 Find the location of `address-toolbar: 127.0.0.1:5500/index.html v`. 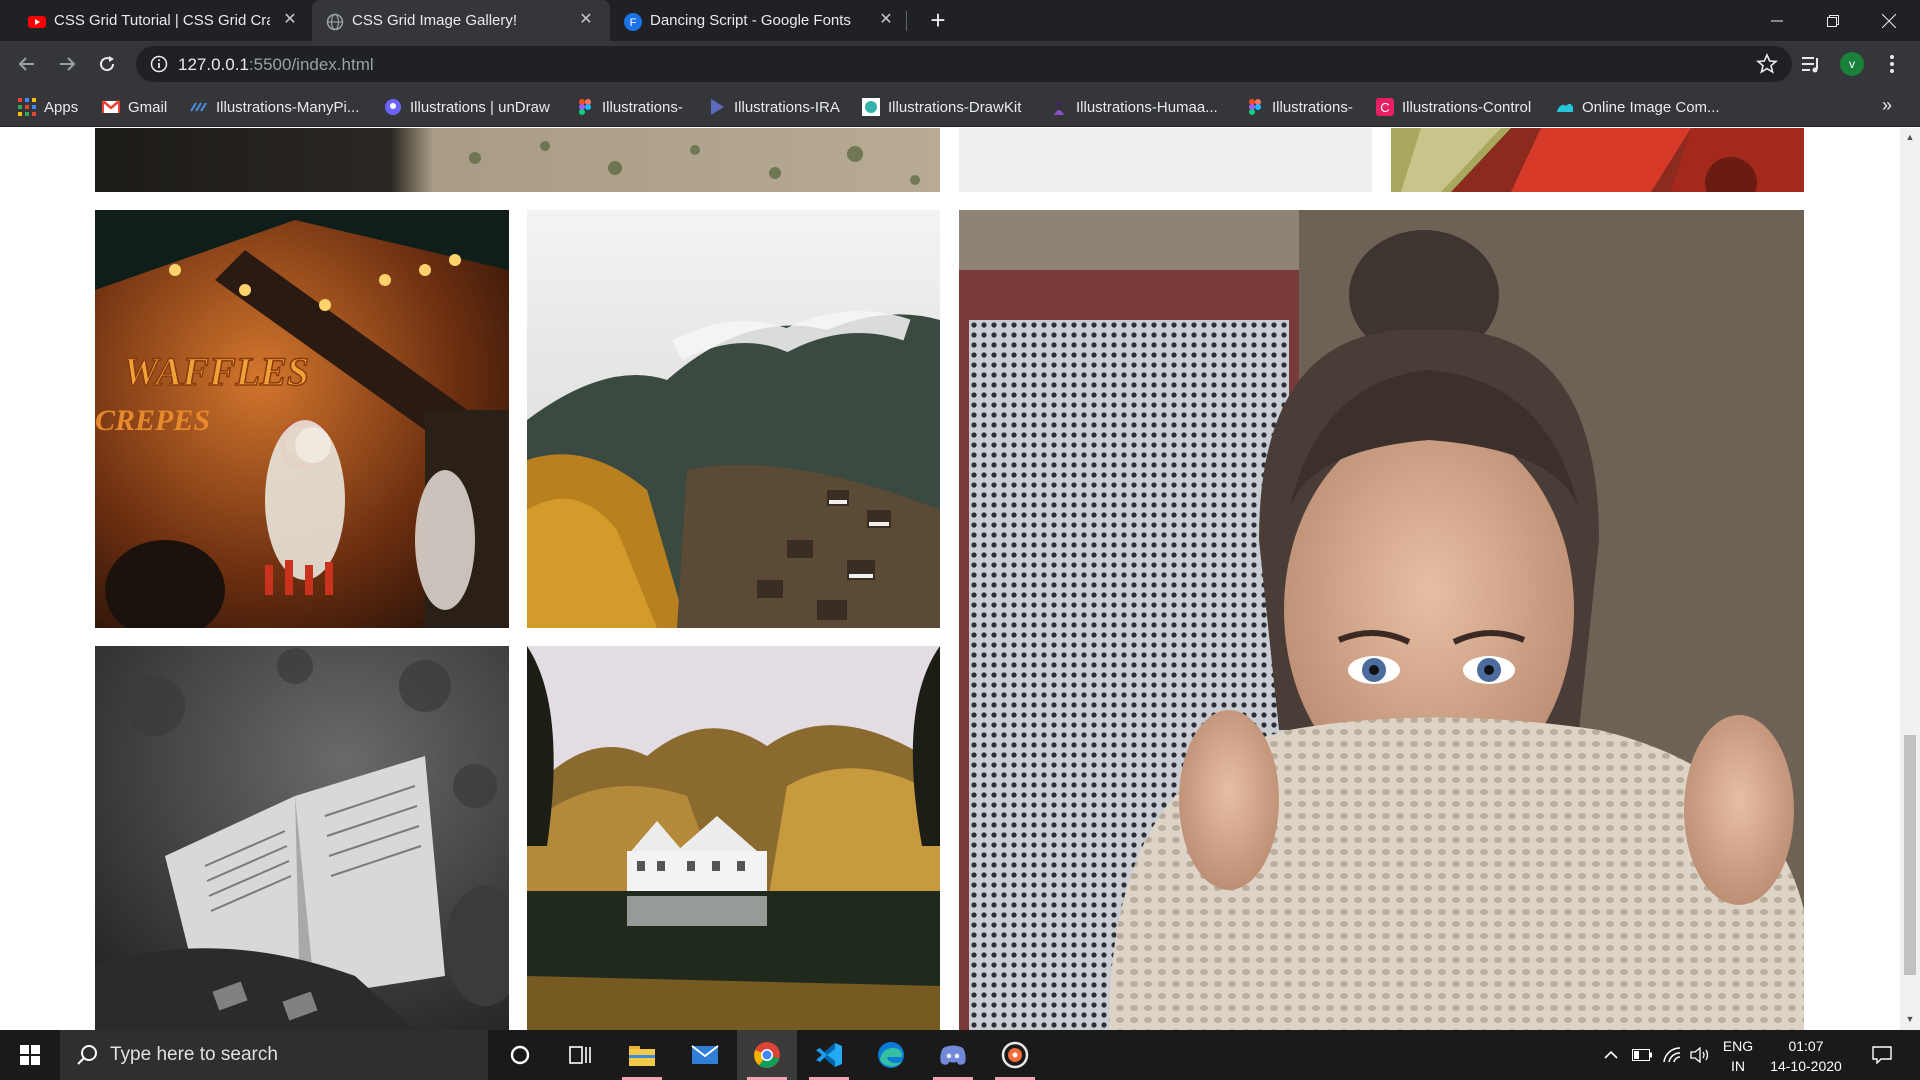

address-toolbar: 127.0.0.1:5500/index.html v is located at coordinates (960, 64).